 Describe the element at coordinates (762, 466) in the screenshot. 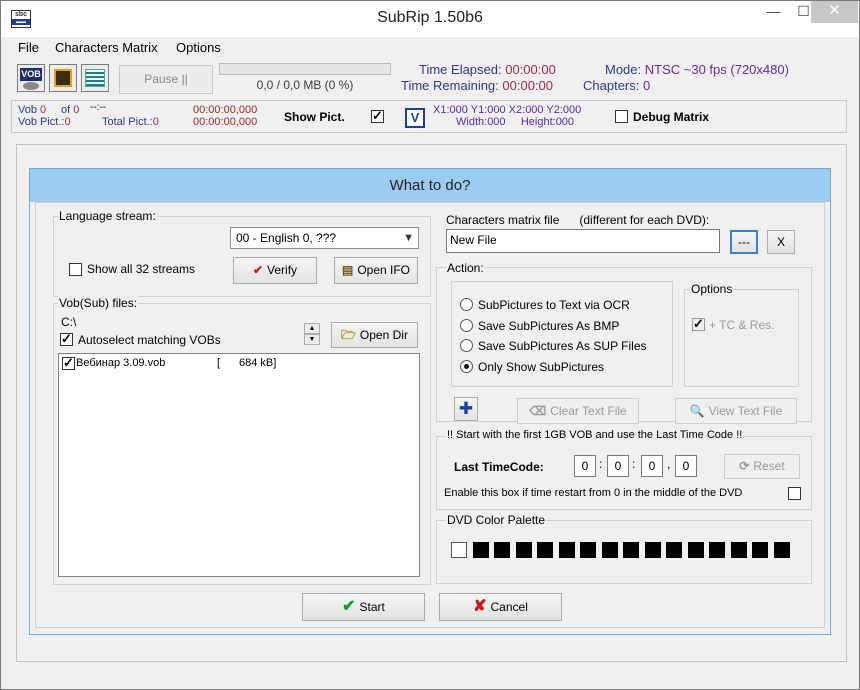

I see `reset-button: ⟳ Reset` at that location.